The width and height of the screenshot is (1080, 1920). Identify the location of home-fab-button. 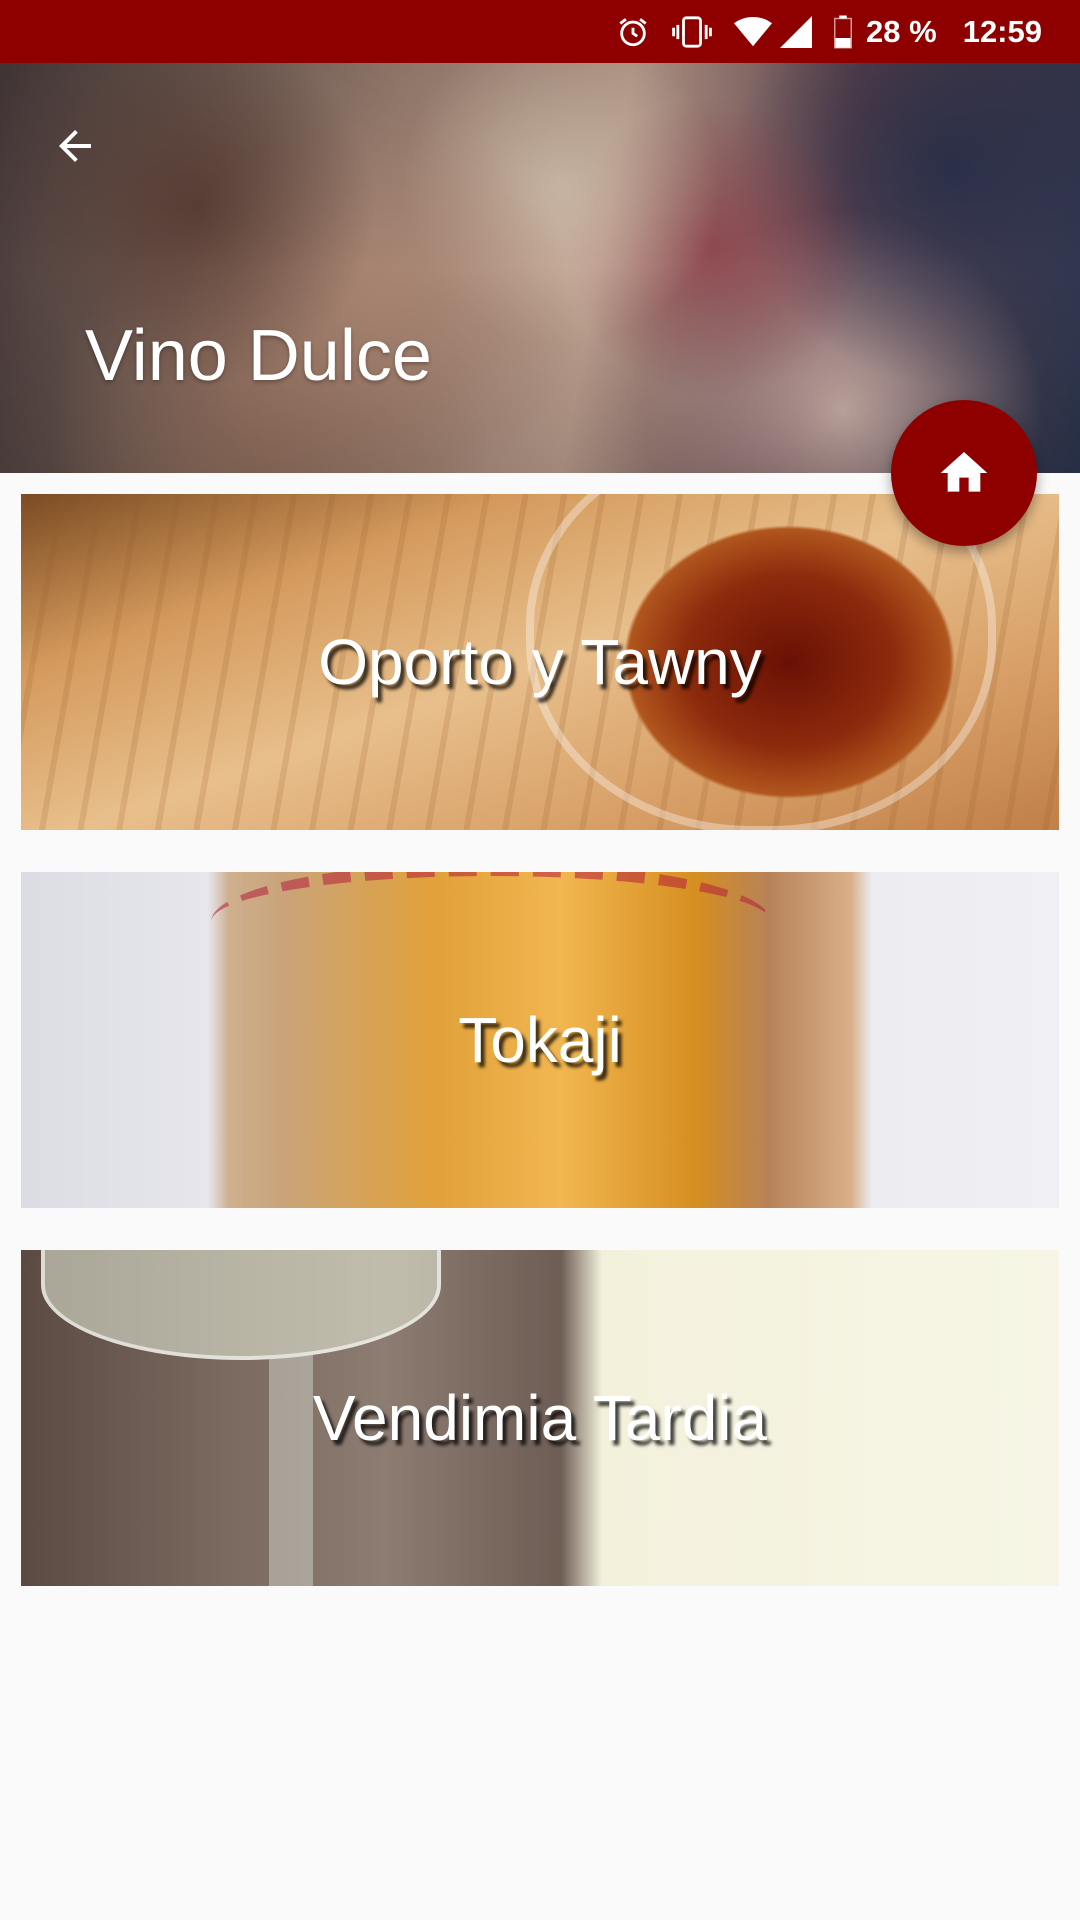
(964, 473).